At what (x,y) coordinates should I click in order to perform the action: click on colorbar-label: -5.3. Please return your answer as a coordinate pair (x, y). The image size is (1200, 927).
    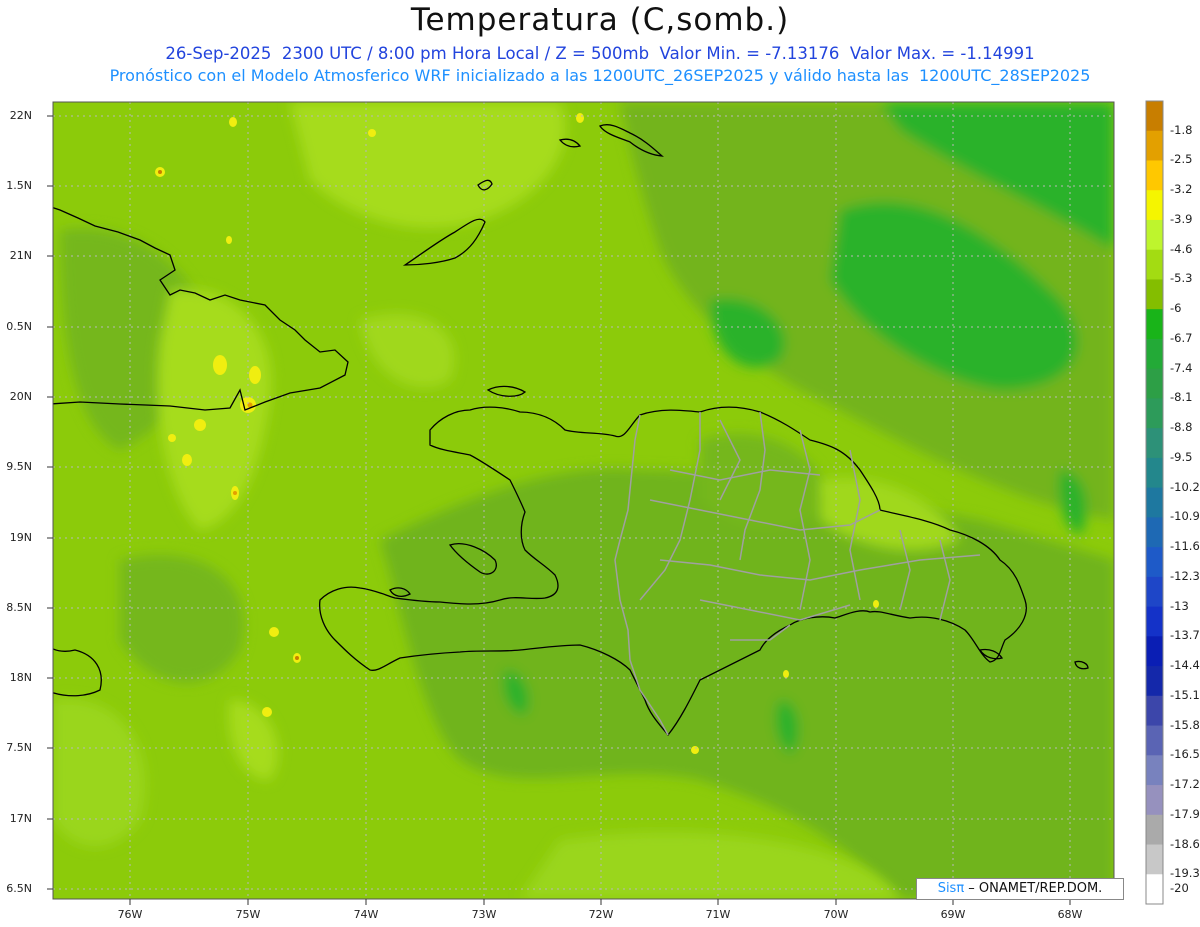
    Looking at the image, I should click on (1181, 278).